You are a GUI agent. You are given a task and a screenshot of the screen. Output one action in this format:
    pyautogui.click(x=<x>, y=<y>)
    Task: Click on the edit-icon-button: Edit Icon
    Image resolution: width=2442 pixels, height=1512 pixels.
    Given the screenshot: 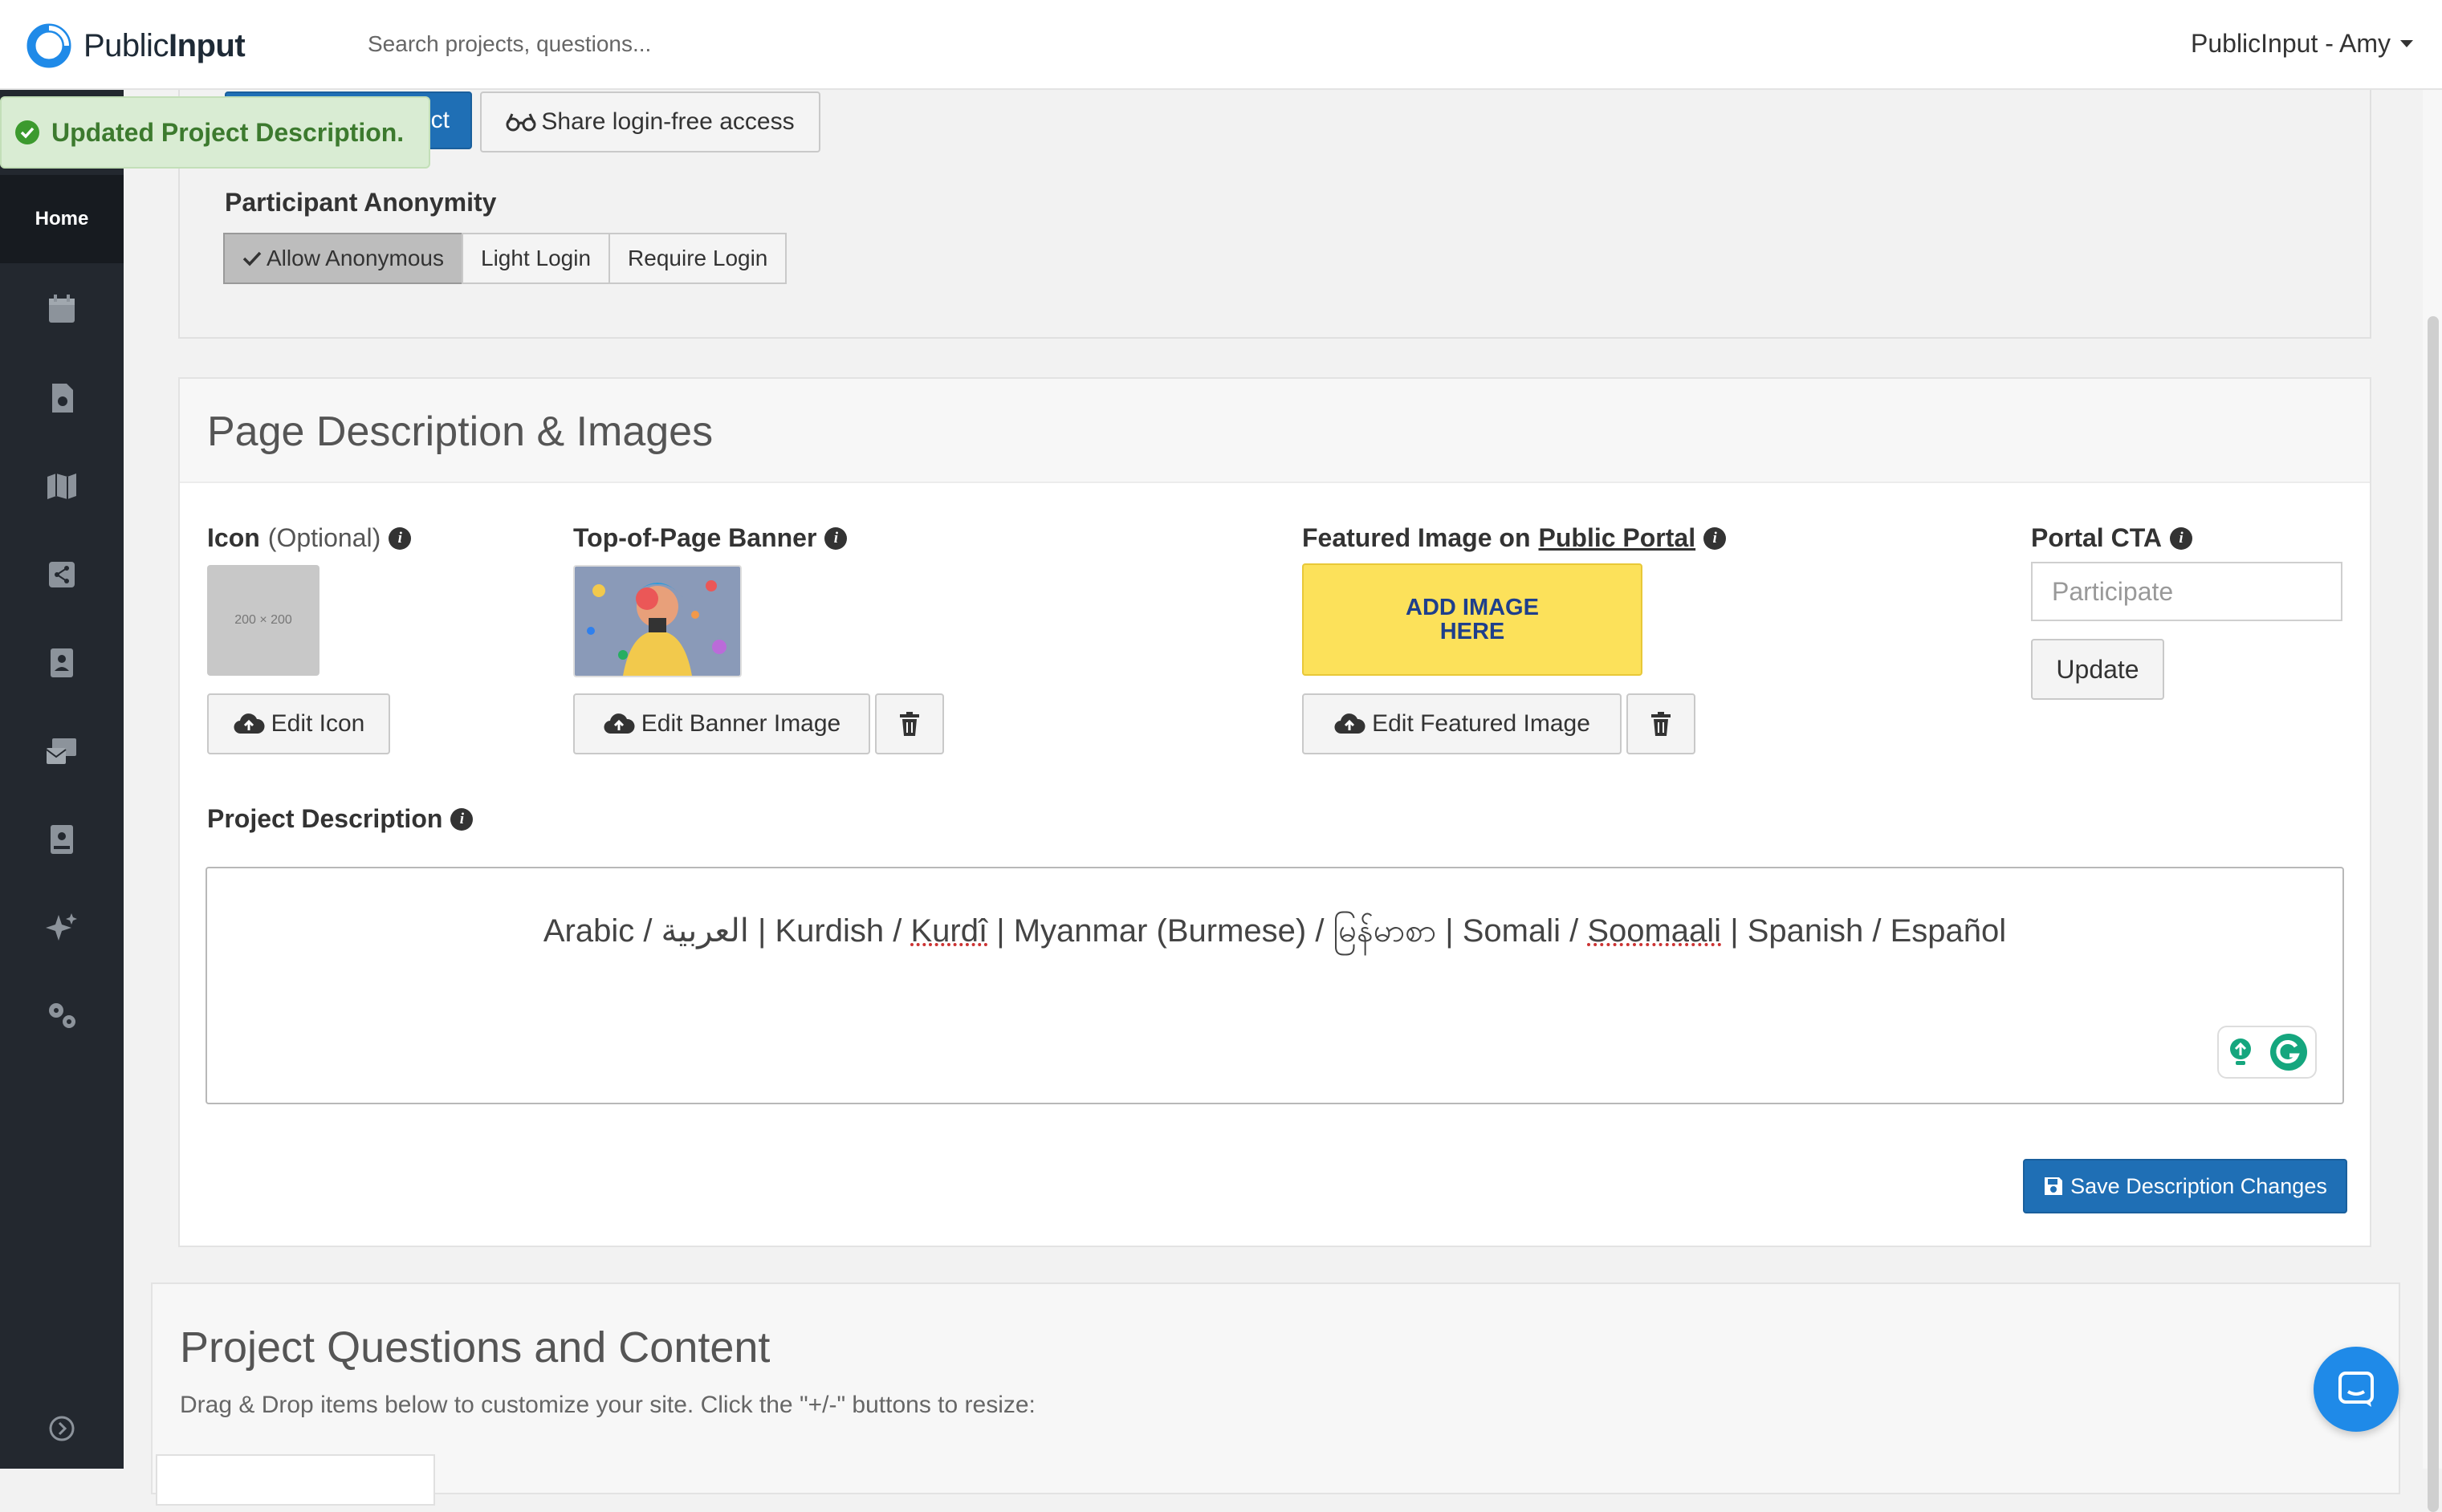 What is the action you would take?
    pyautogui.click(x=298, y=724)
    